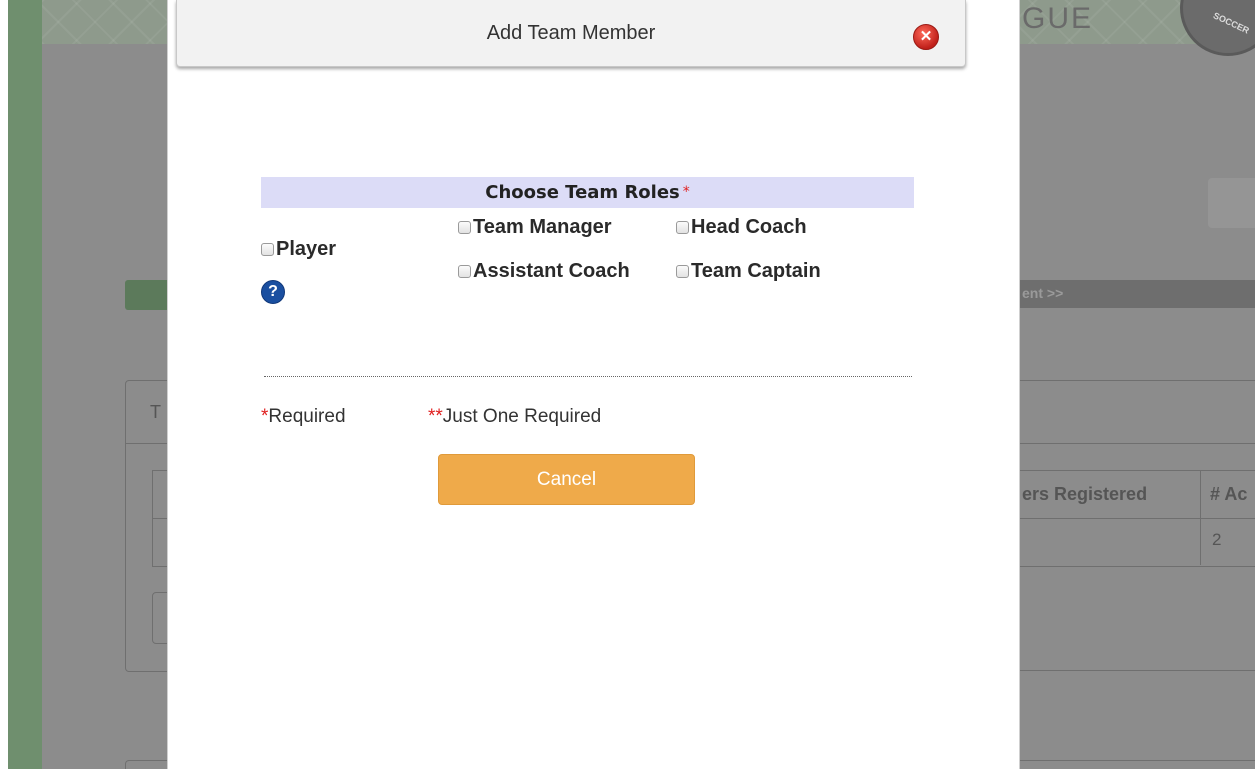  I want to click on choose-team-roles-header: Choose Team Roles *, so click(587, 192).